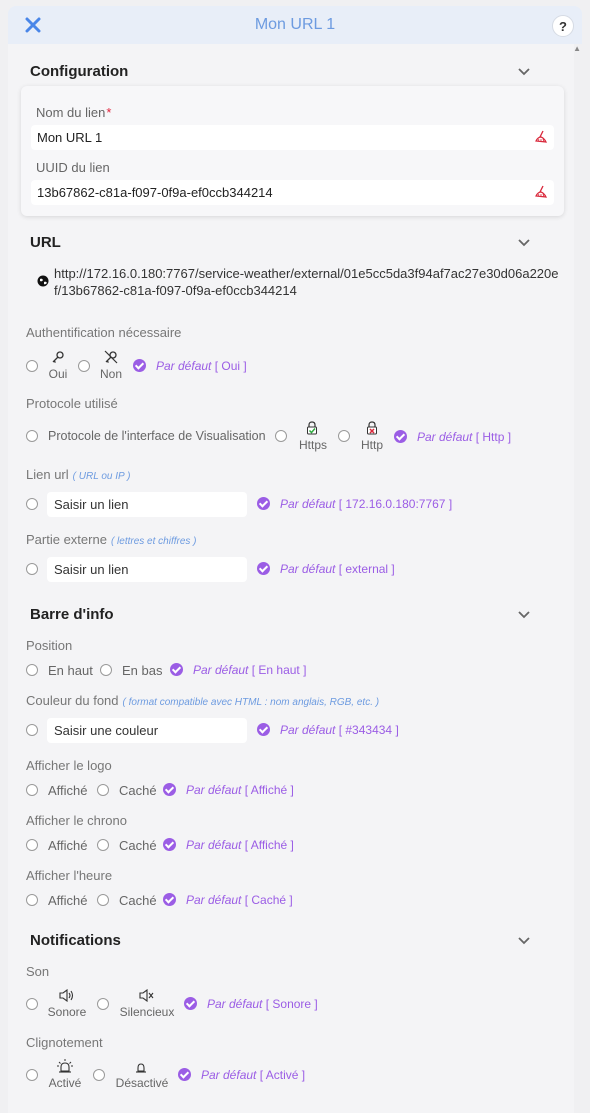 The width and height of the screenshot is (590, 1113). I want to click on logo-default-radio, so click(169, 789).